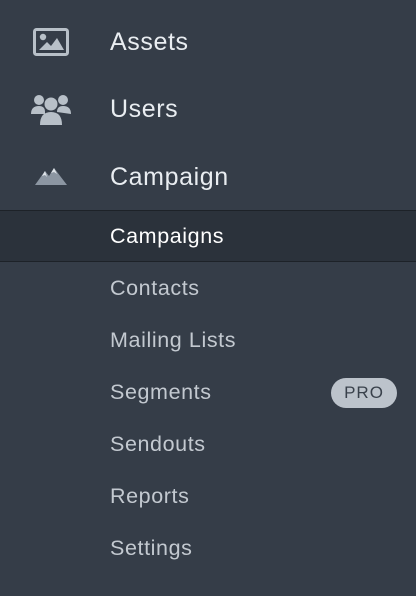  I want to click on submenu-item-label: Campaigns, so click(167, 236).